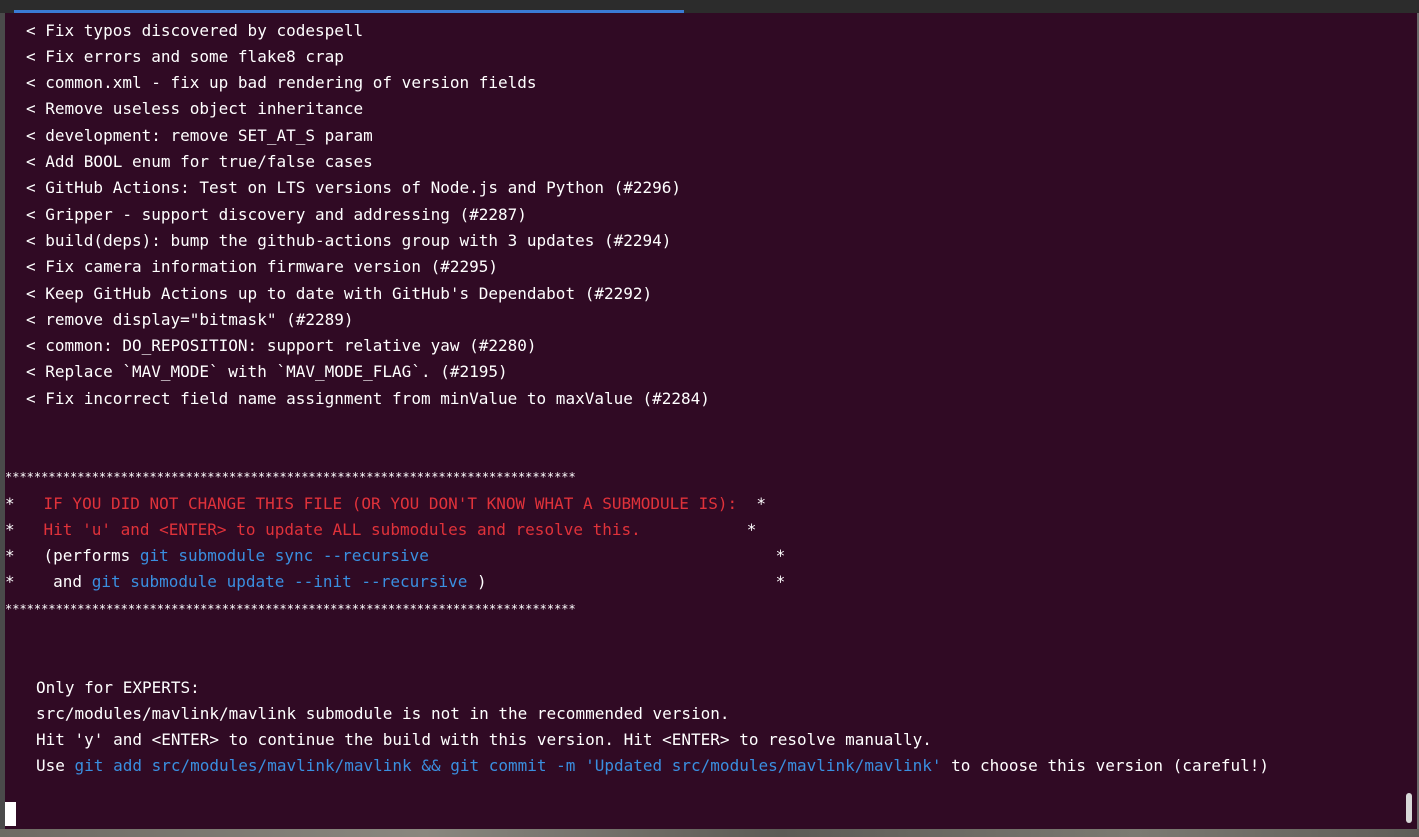 This screenshot has height=837, width=1419. I want to click on experts-prefix: Use, so click(55, 765).